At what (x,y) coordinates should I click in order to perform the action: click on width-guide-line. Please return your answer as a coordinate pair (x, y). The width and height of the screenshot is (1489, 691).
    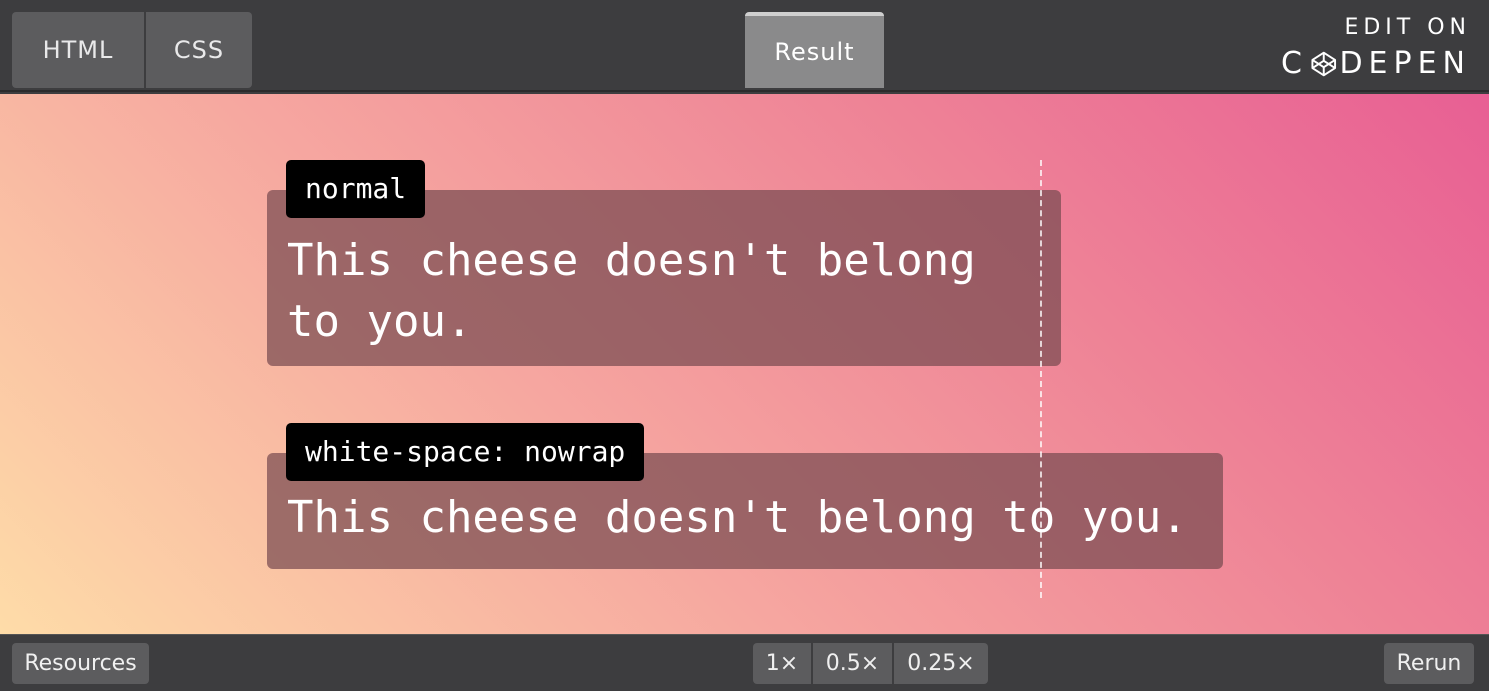
    Looking at the image, I should click on (1041, 379).